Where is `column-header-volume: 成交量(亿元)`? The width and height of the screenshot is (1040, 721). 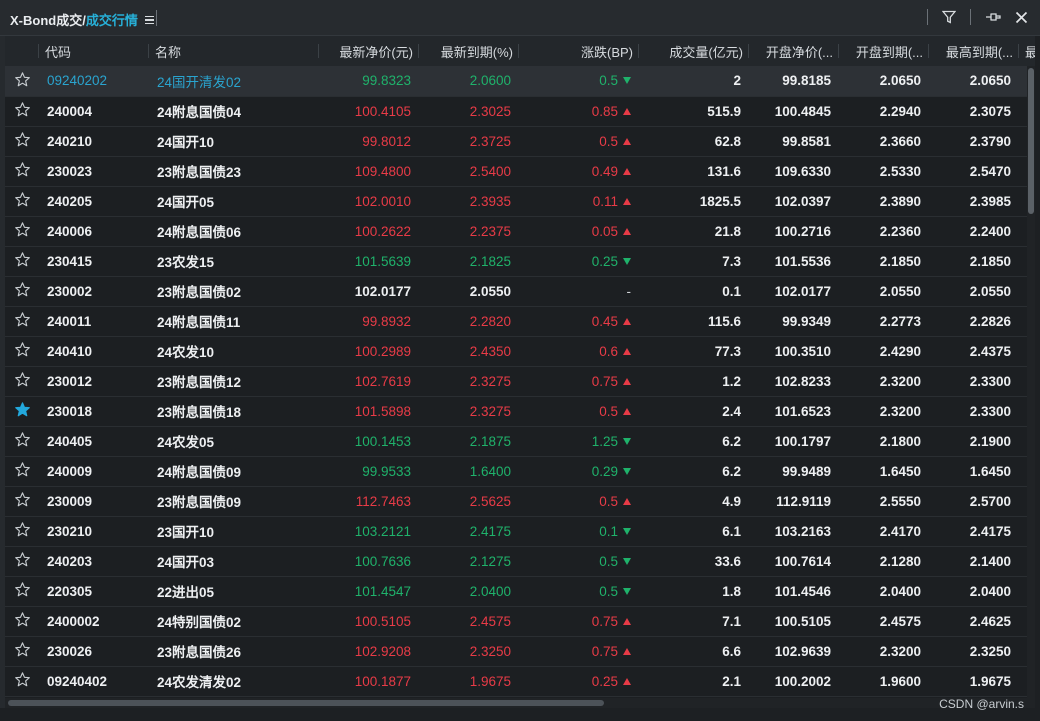 column-header-volume: 成交量(亿元) is located at coordinates (694, 51).